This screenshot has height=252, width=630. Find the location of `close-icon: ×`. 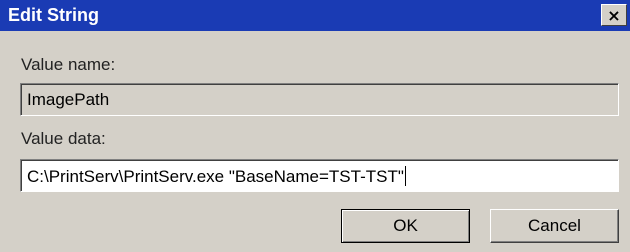

close-icon: × is located at coordinates (614, 15).